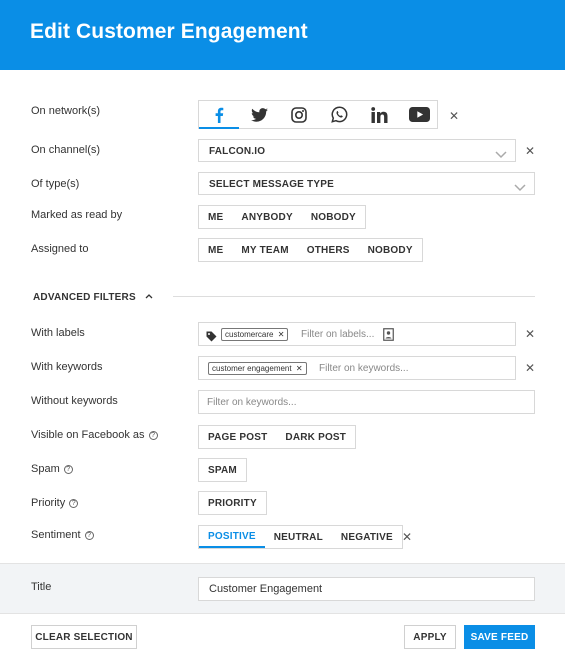 This screenshot has height=658, width=565. I want to click on youtube-icon, so click(419, 114).